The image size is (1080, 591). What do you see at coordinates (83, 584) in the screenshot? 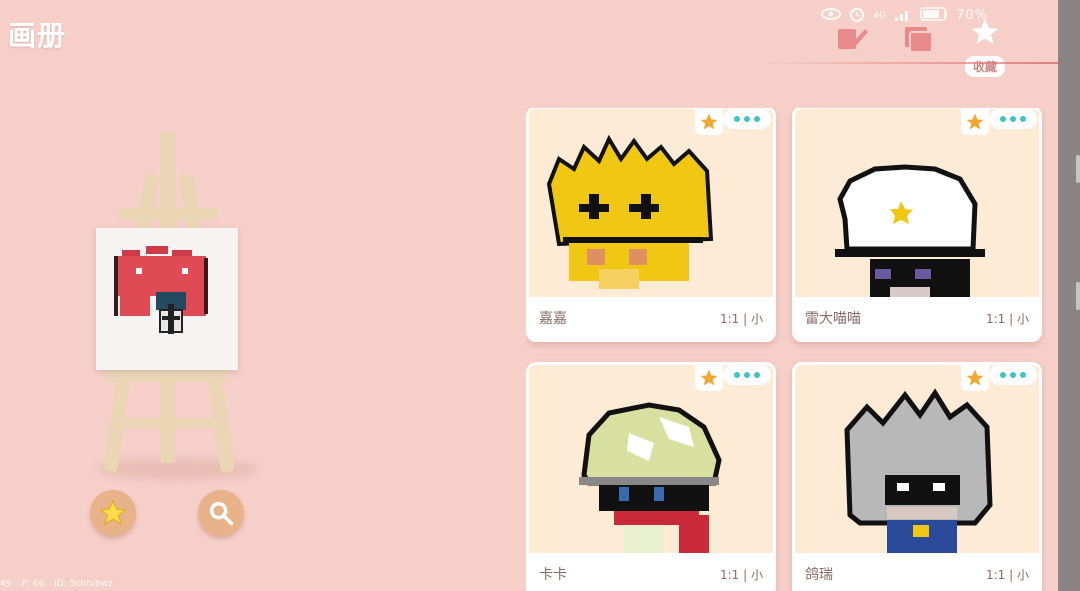
I see `debug-id: ID: 5chtvbwz` at bounding box center [83, 584].